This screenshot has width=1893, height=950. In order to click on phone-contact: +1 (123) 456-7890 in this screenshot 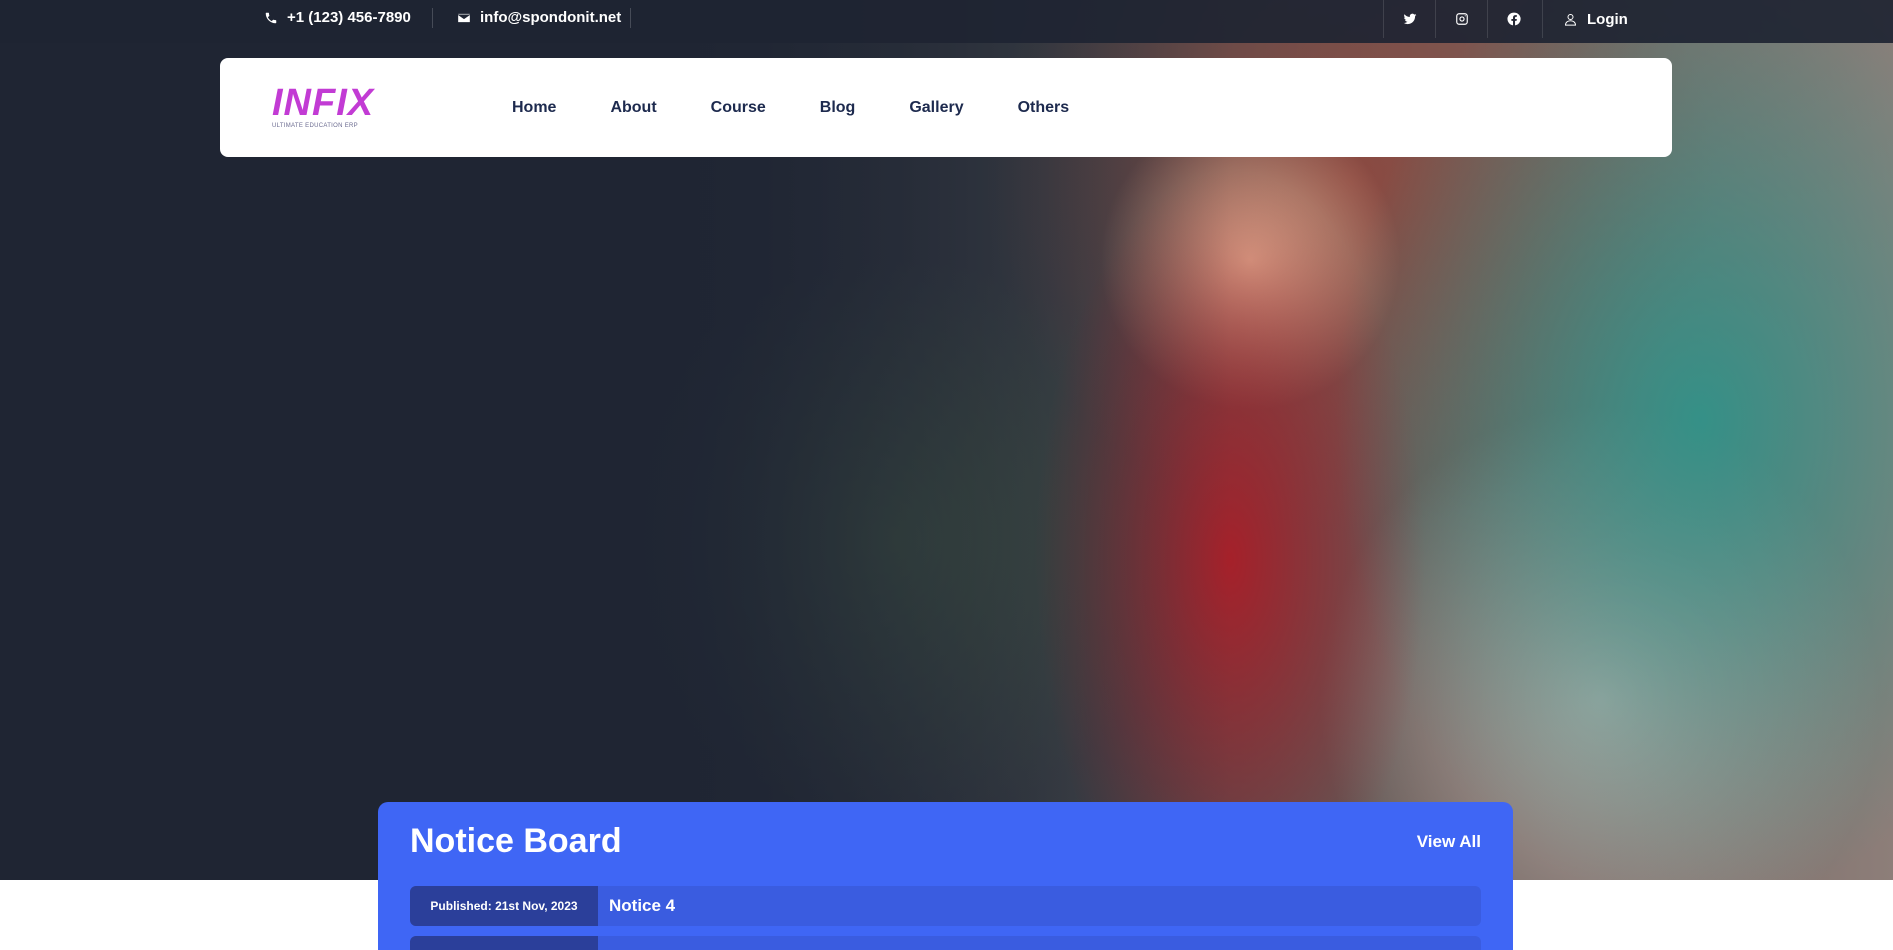, I will do `click(337, 17)`.